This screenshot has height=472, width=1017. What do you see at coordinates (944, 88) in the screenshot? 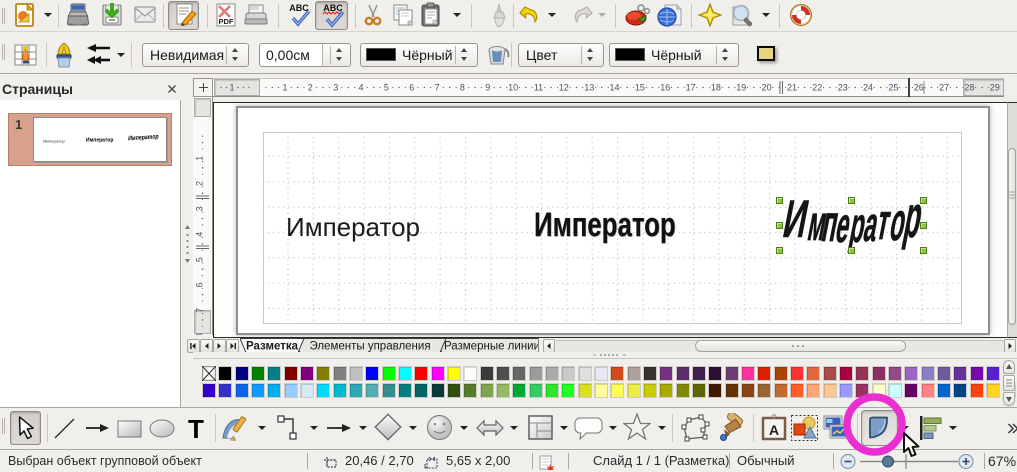
I see `svg-text: 27` at bounding box center [944, 88].